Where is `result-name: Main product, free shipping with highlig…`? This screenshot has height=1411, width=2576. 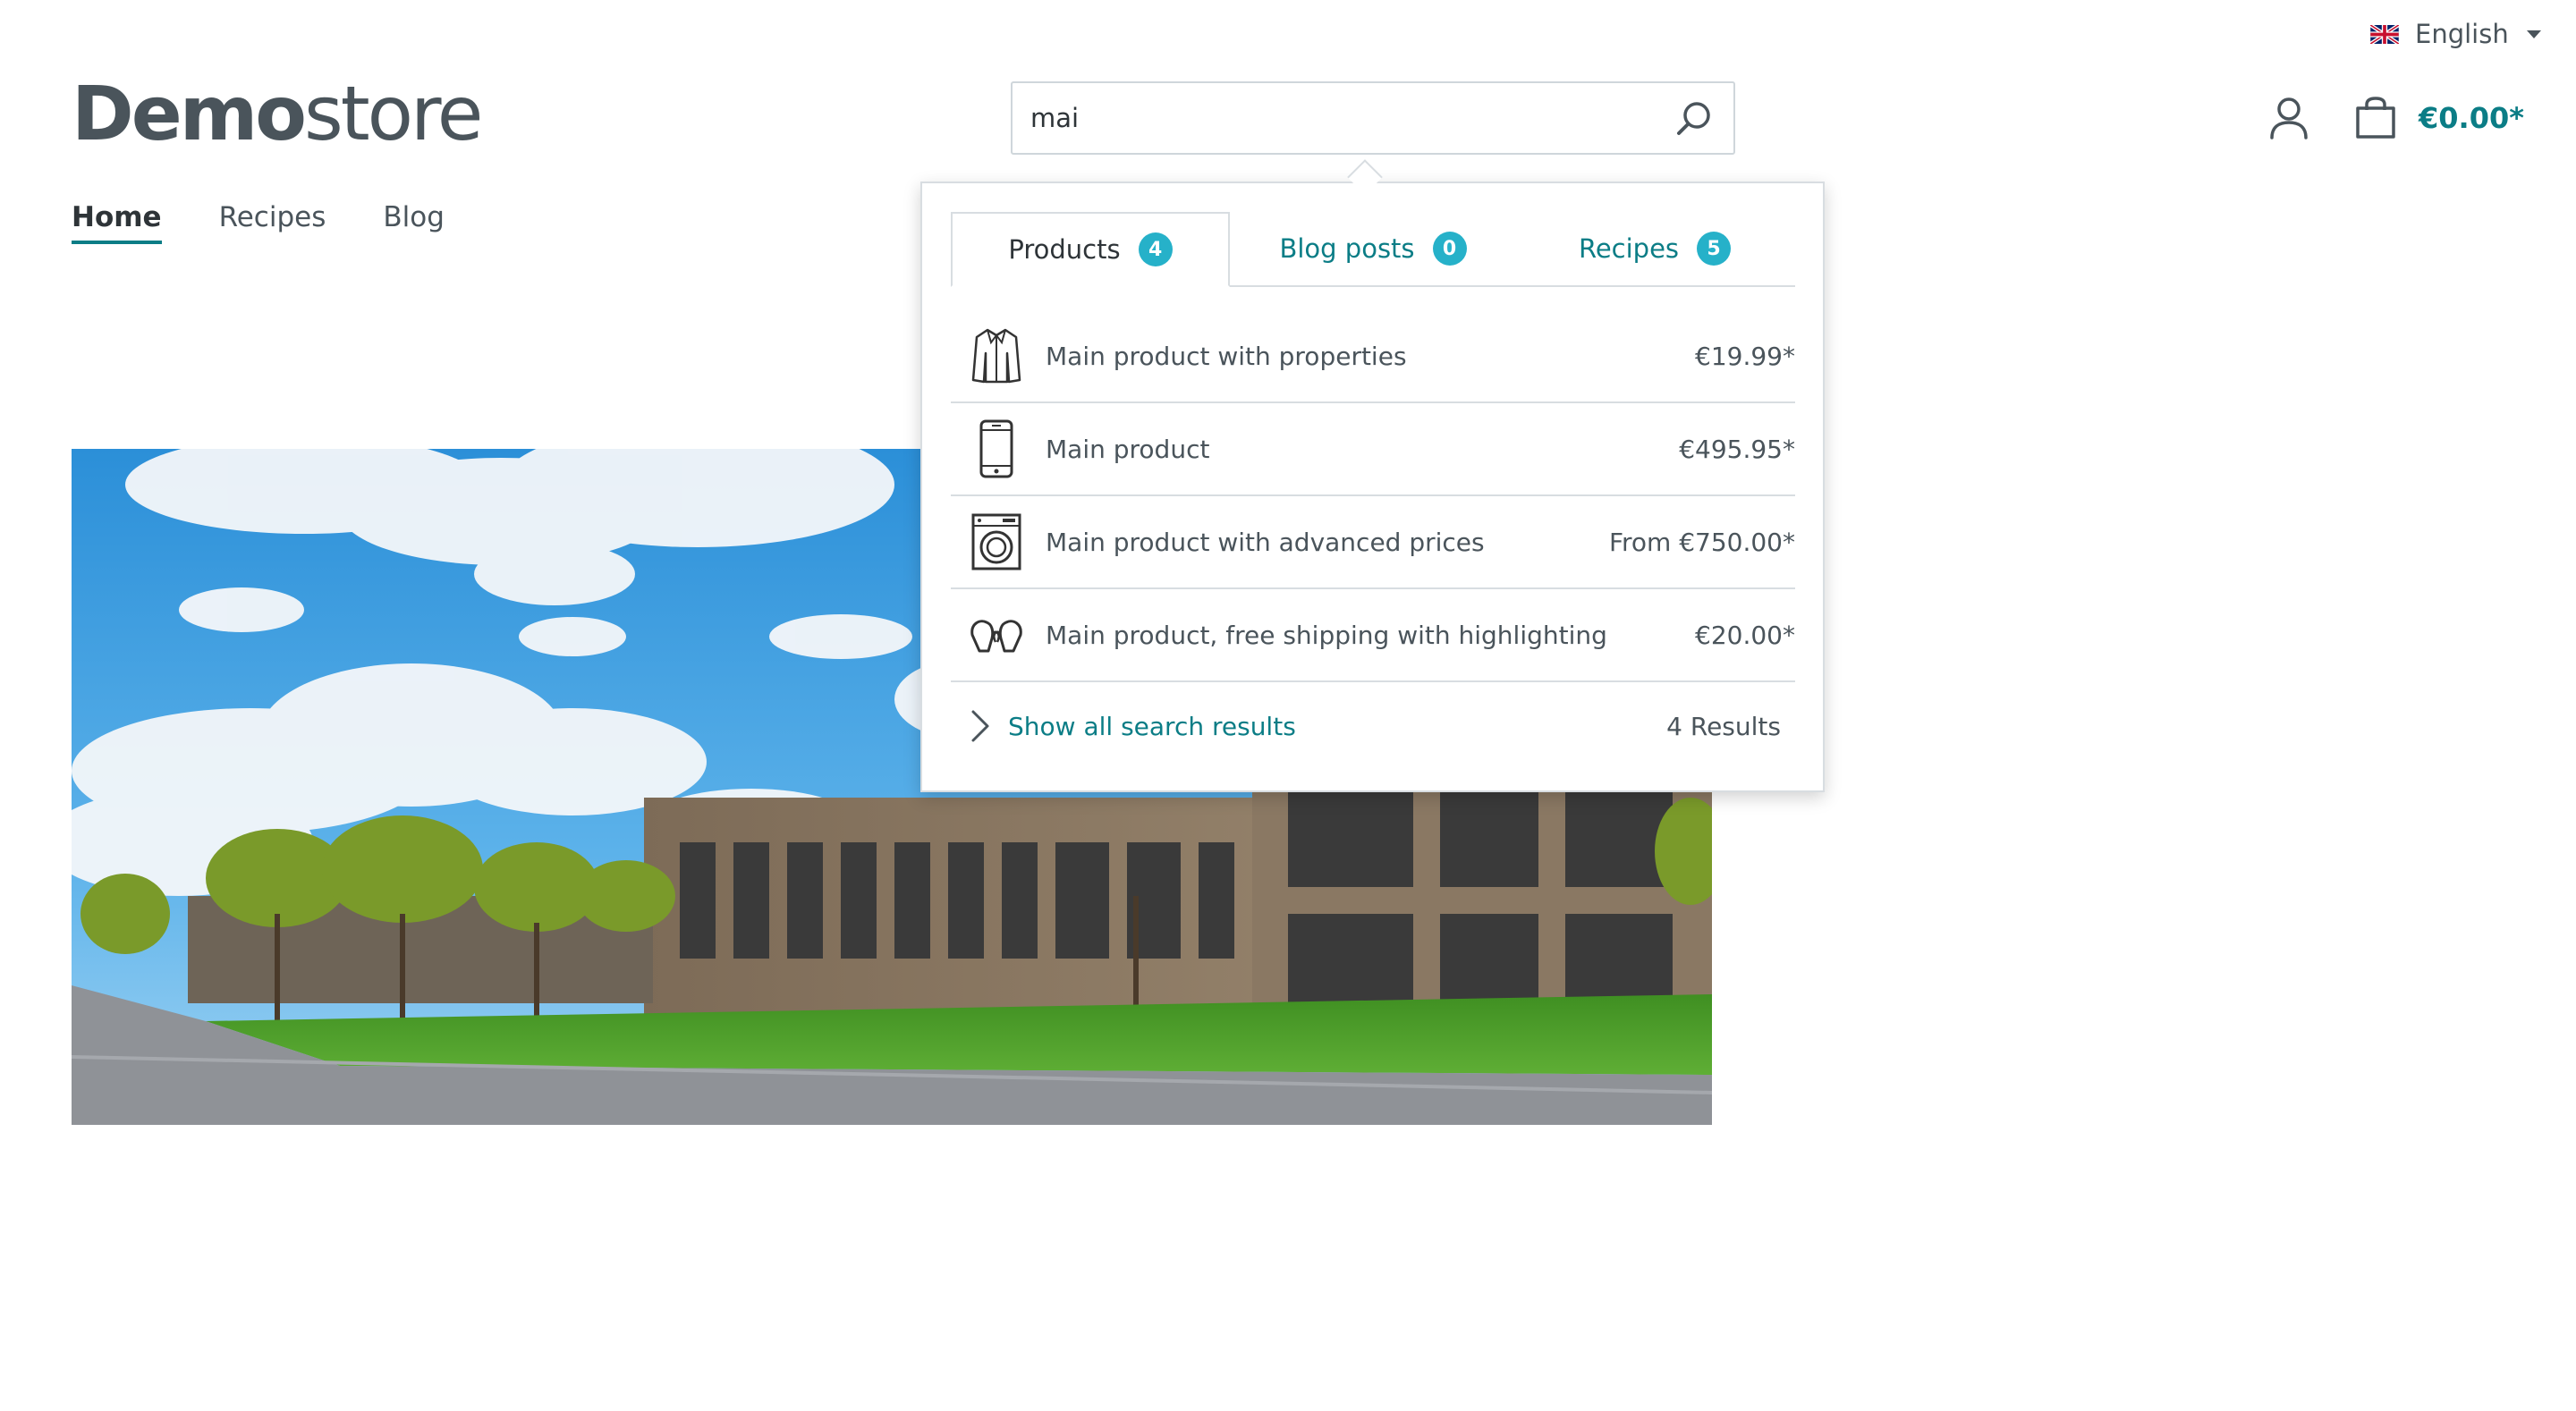
result-name: Main product, free shipping with highlig… is located at coordinates (1326, 635).